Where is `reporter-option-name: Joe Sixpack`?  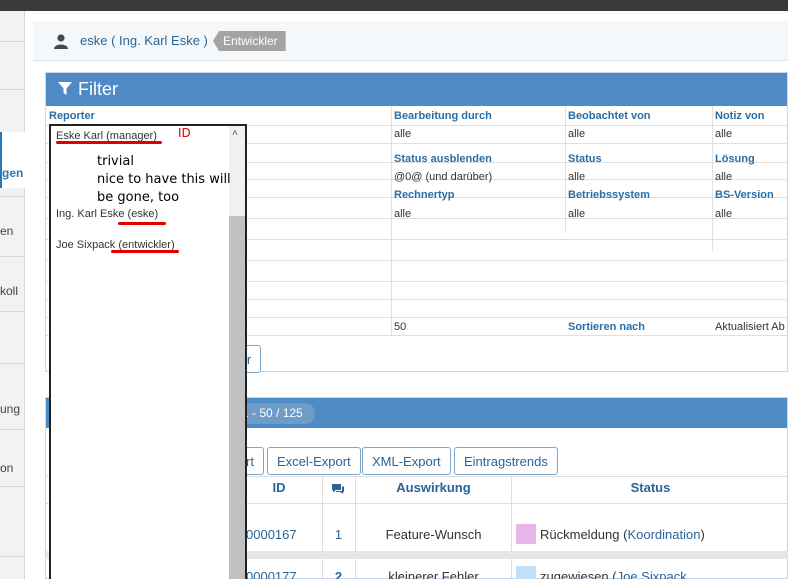 reporter-option-name: Joe Sixpack is located at coordinates (87, 245).